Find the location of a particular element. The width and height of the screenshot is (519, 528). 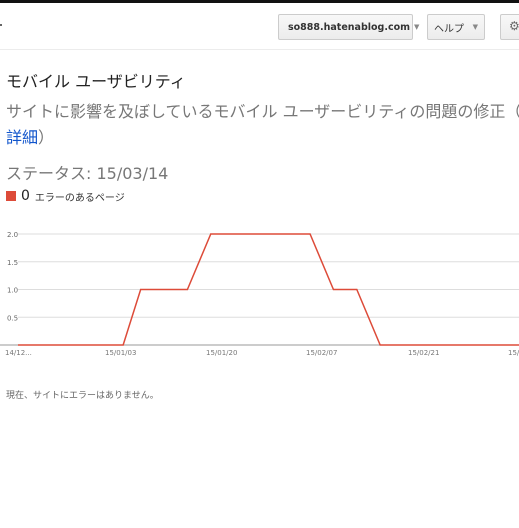

legend-count: 0 is located at coordinates (25, 196).